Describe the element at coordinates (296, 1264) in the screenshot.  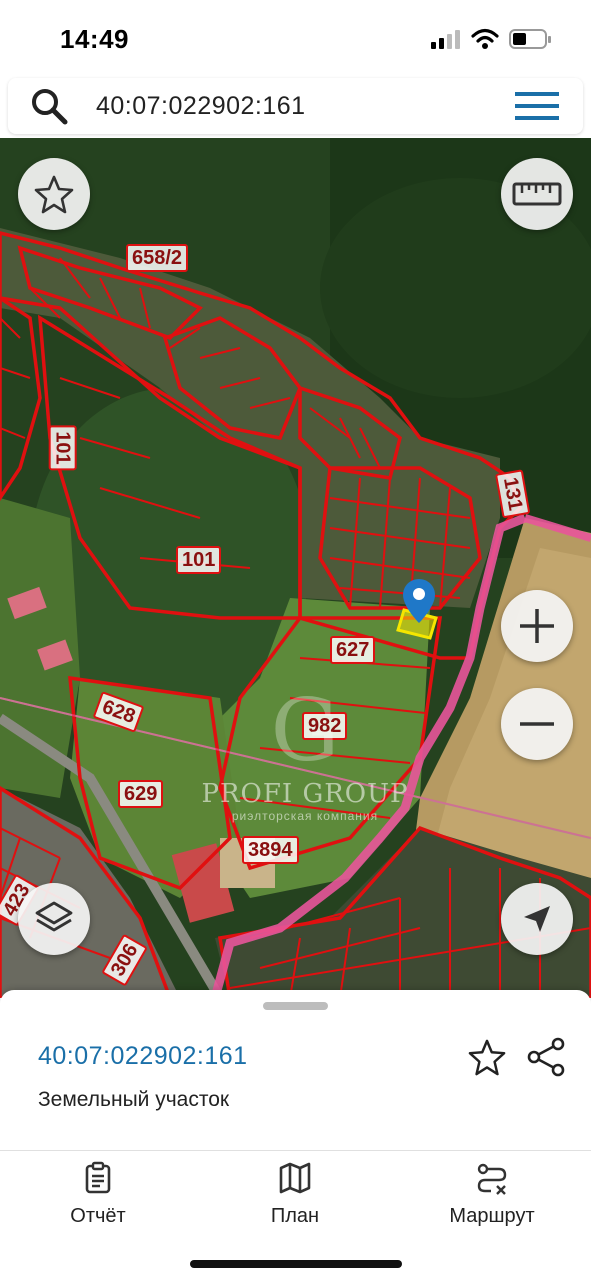
I see `home-indicator` at that location.